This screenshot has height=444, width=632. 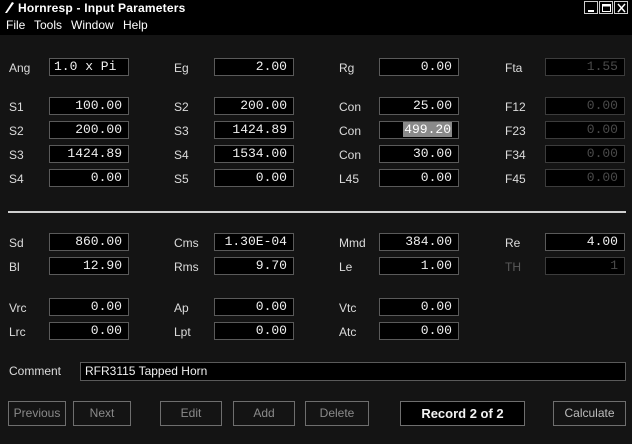 I want to click on close-icon, so click(x=621, y=8).